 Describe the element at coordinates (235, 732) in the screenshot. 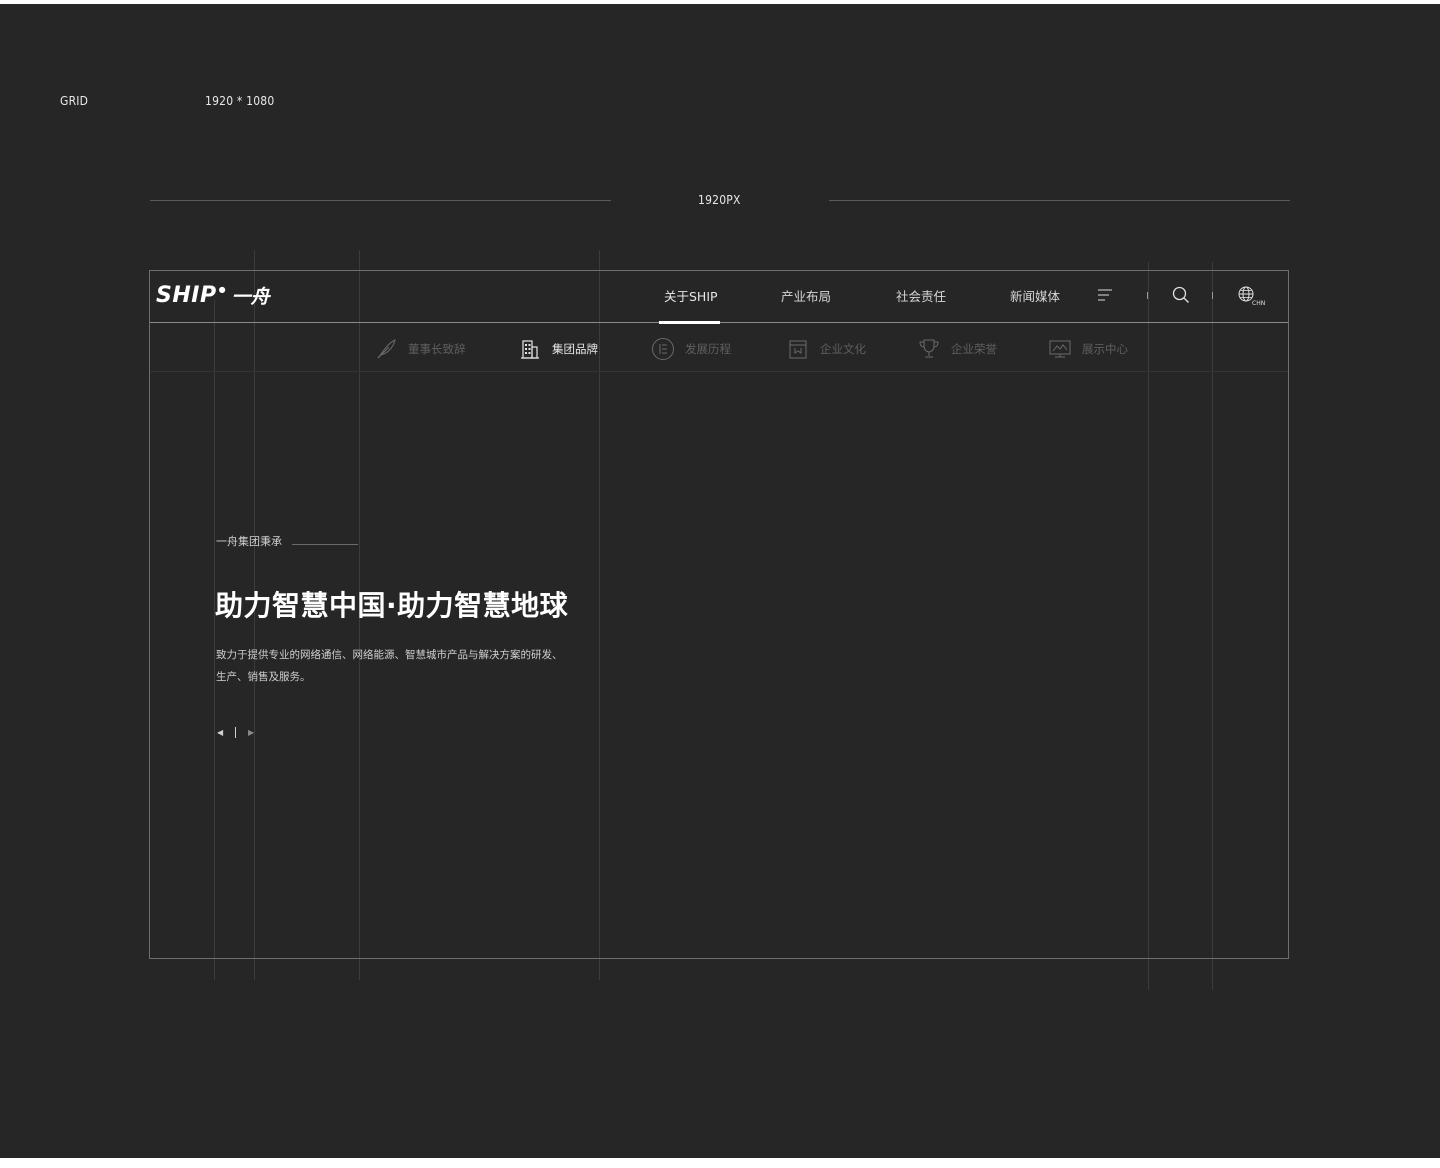

I see `slider-control-divider` at that location.